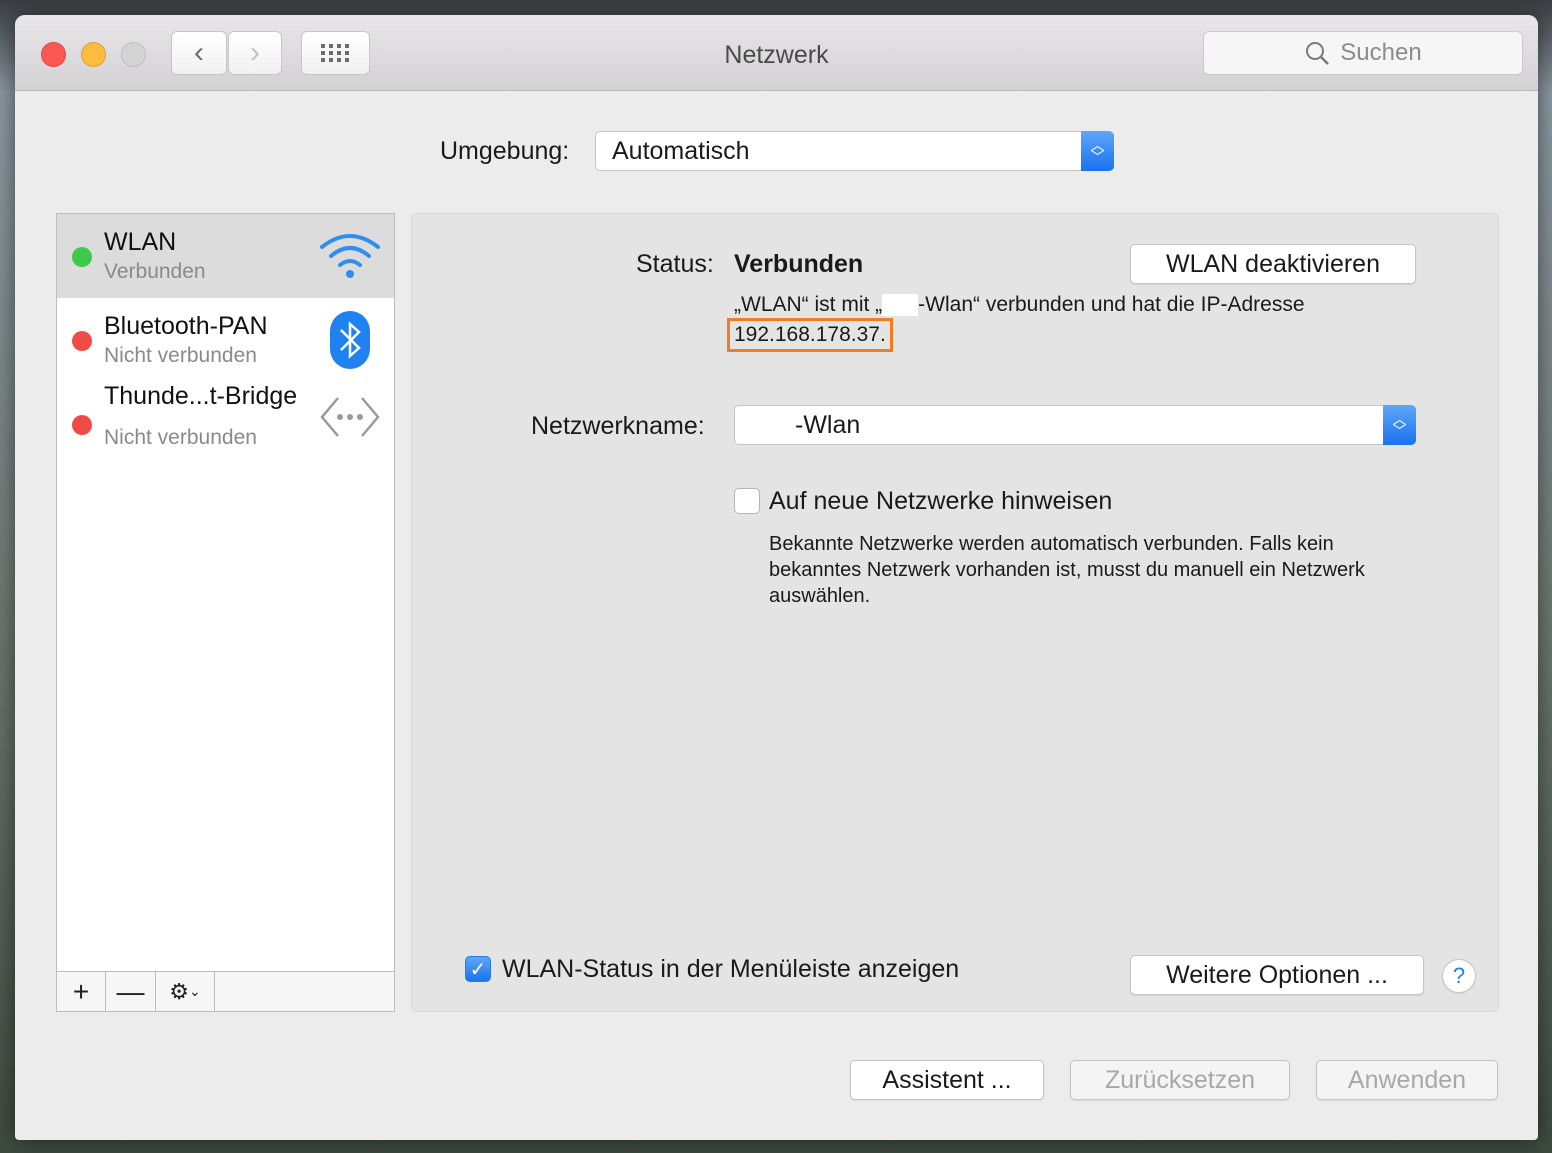  What do you see at coordinates (179, 991) in the screenshot?
I see `gear-icon: ⚙` at bounding box center [179, 991].